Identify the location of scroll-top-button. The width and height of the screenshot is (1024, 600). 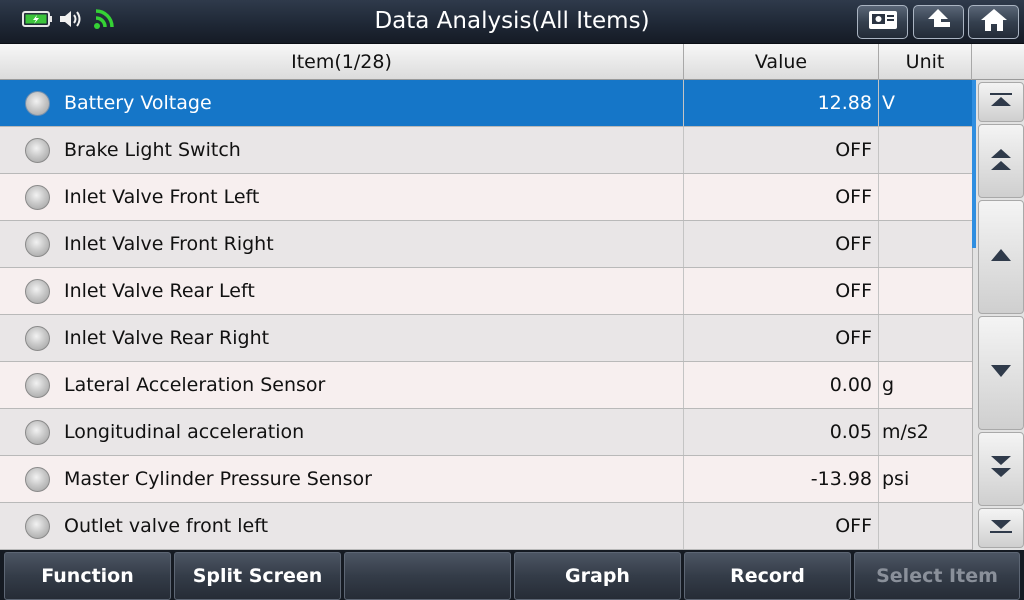
(1001, 102).